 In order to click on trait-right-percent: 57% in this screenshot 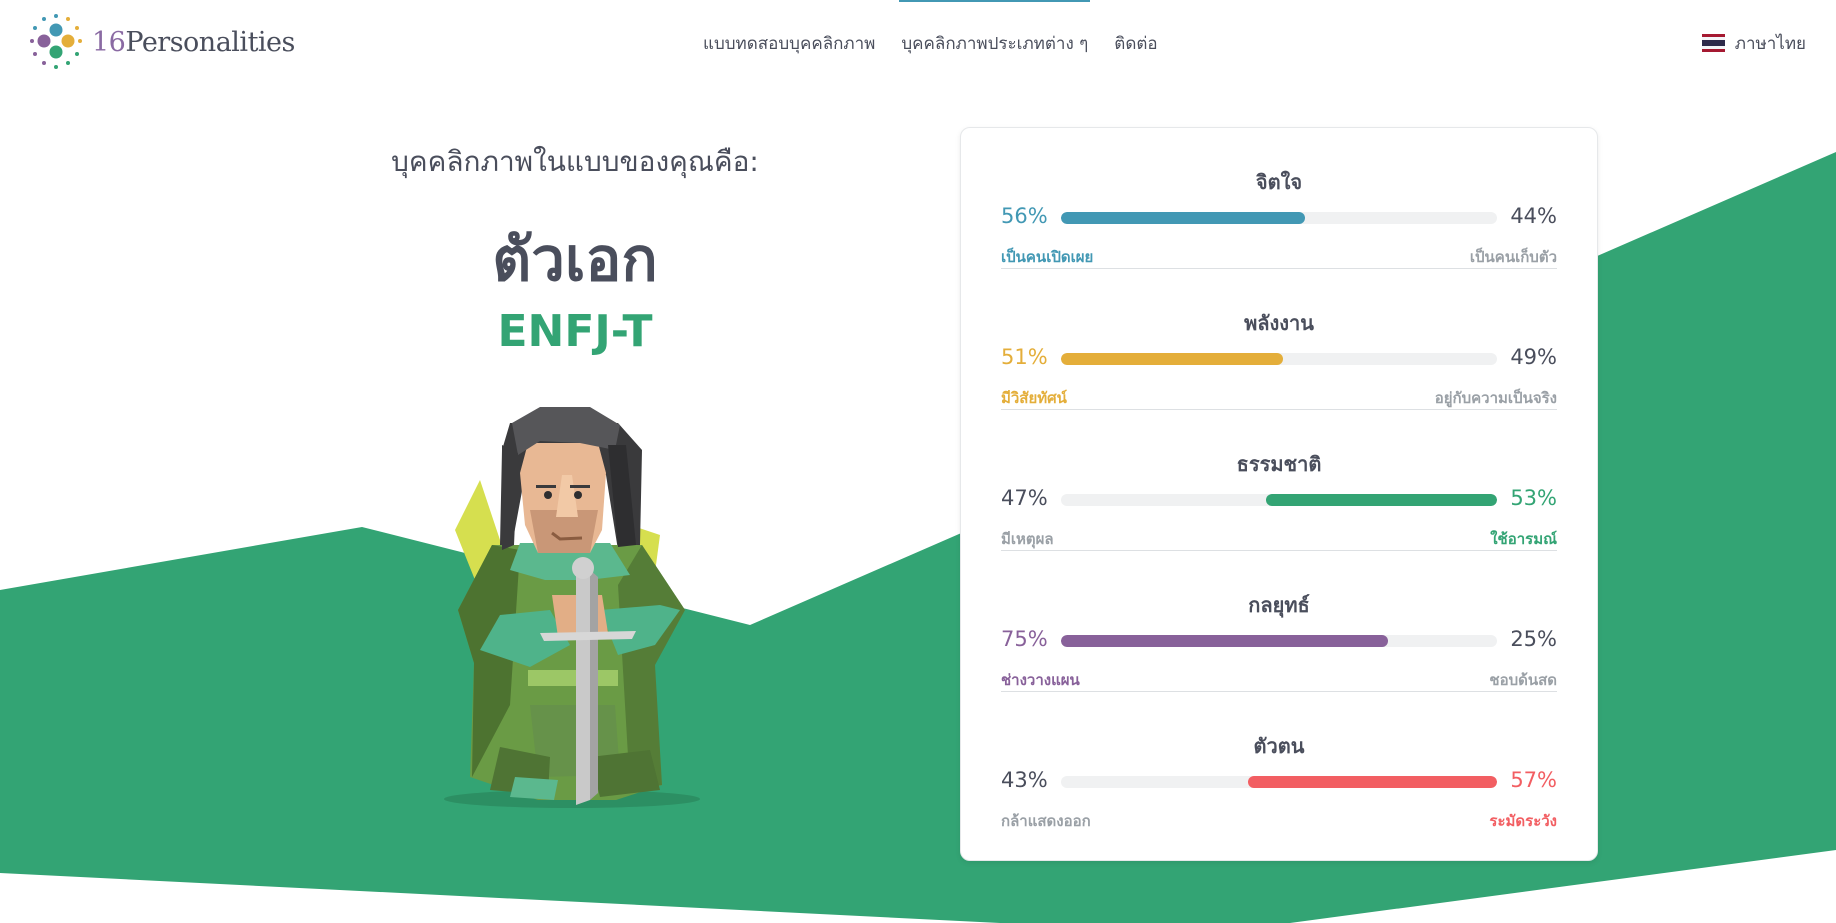, I will do `click(1533, 780)`.